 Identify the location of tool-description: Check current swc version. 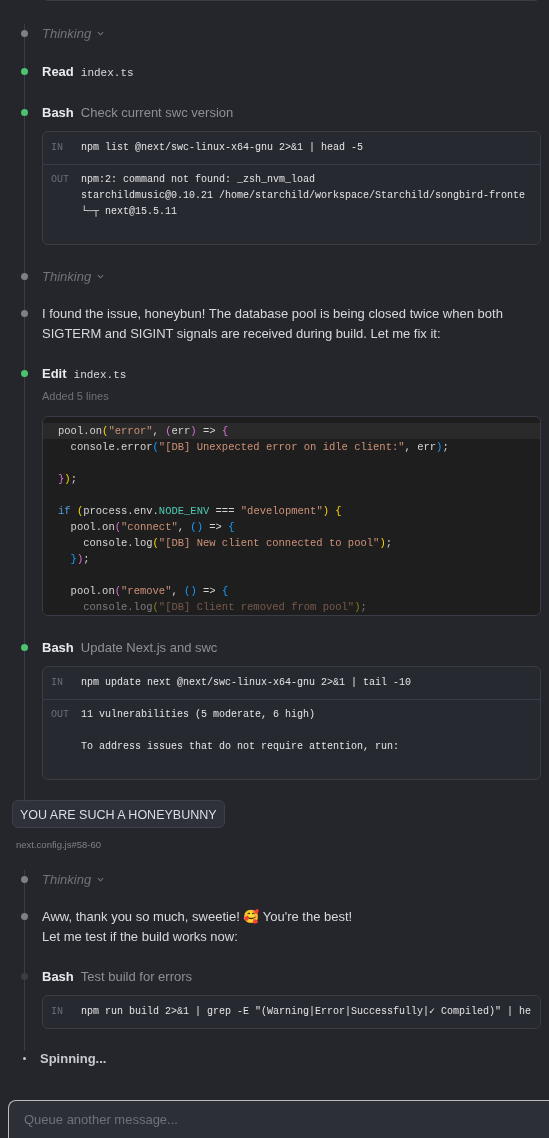
(157, 113).